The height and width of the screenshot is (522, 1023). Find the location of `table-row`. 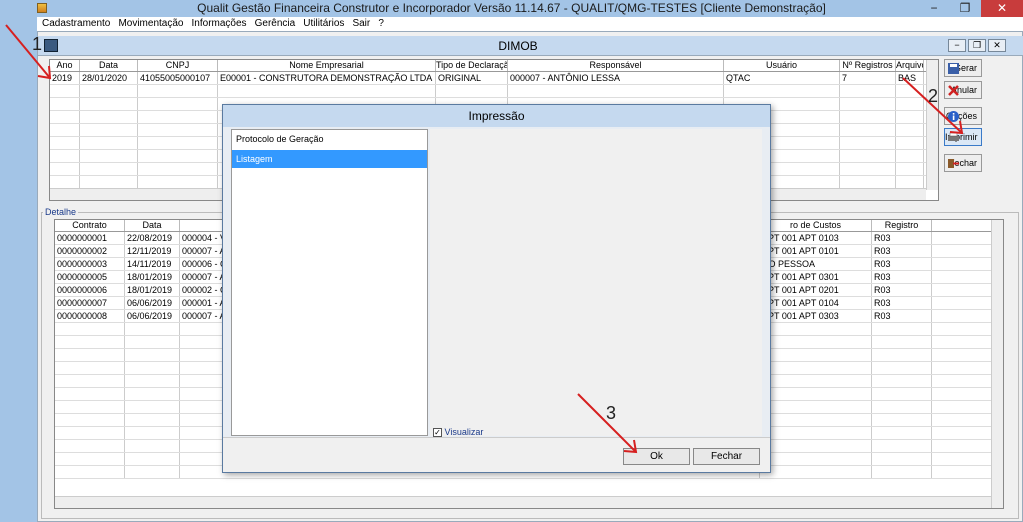

table-row is located at coordinates (494, 91).